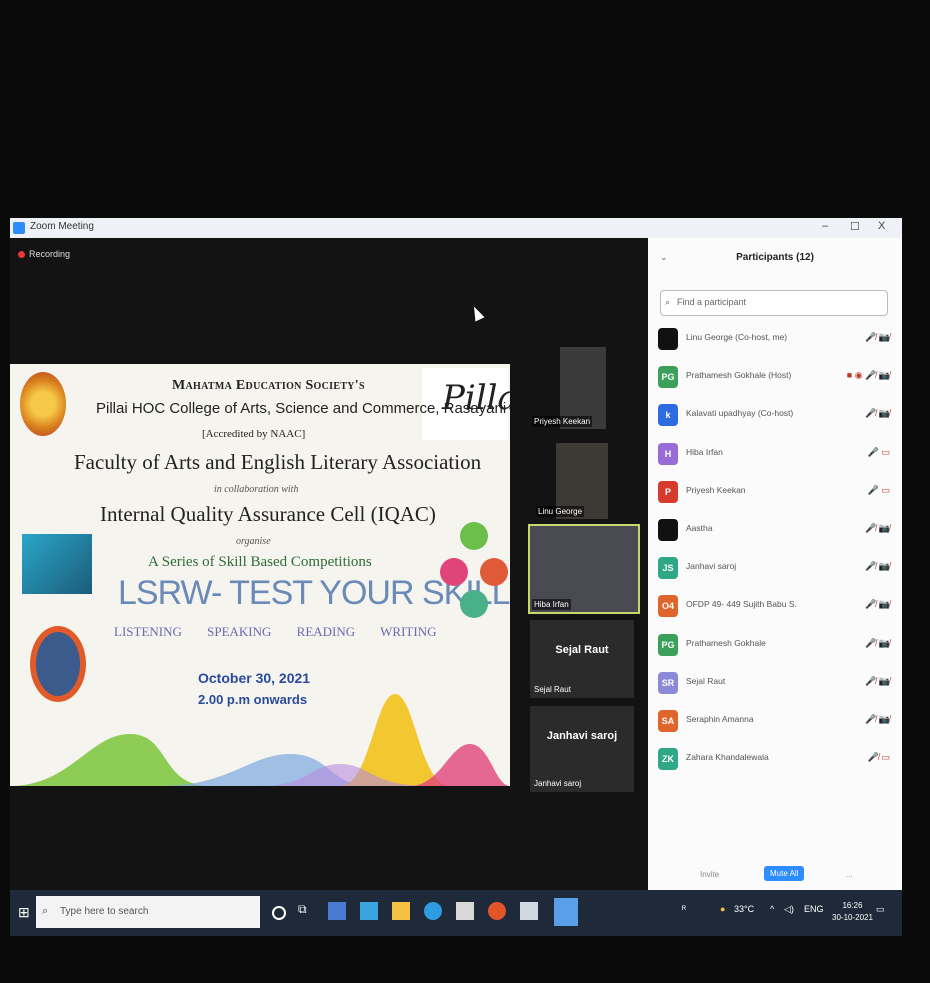 This screenshot has width=930, height=983. I want to click on chrome-icon, so click(497, 911).